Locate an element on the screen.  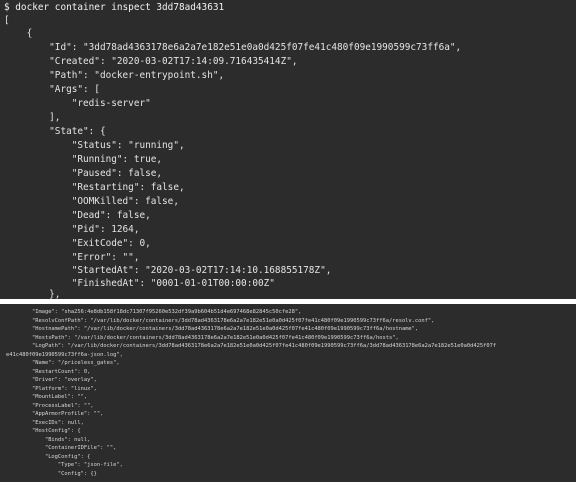
output-line: e41c480f09e1990599c73ff6a-json.log", is located at coordinates (64, 354).